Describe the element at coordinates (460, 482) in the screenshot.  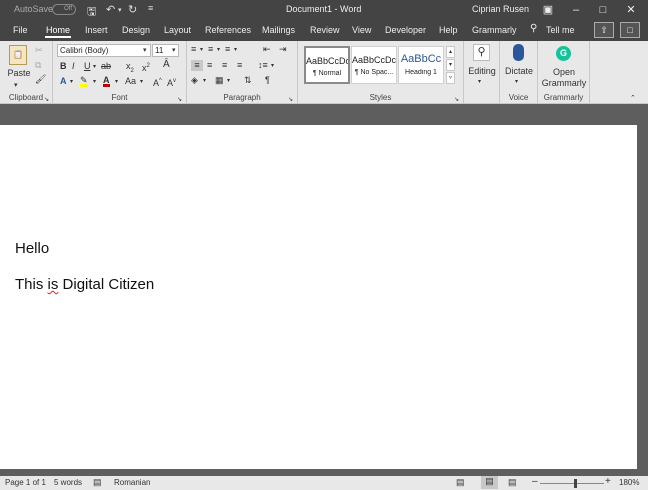
I see `focus-mode-icon: ▤` at that location.